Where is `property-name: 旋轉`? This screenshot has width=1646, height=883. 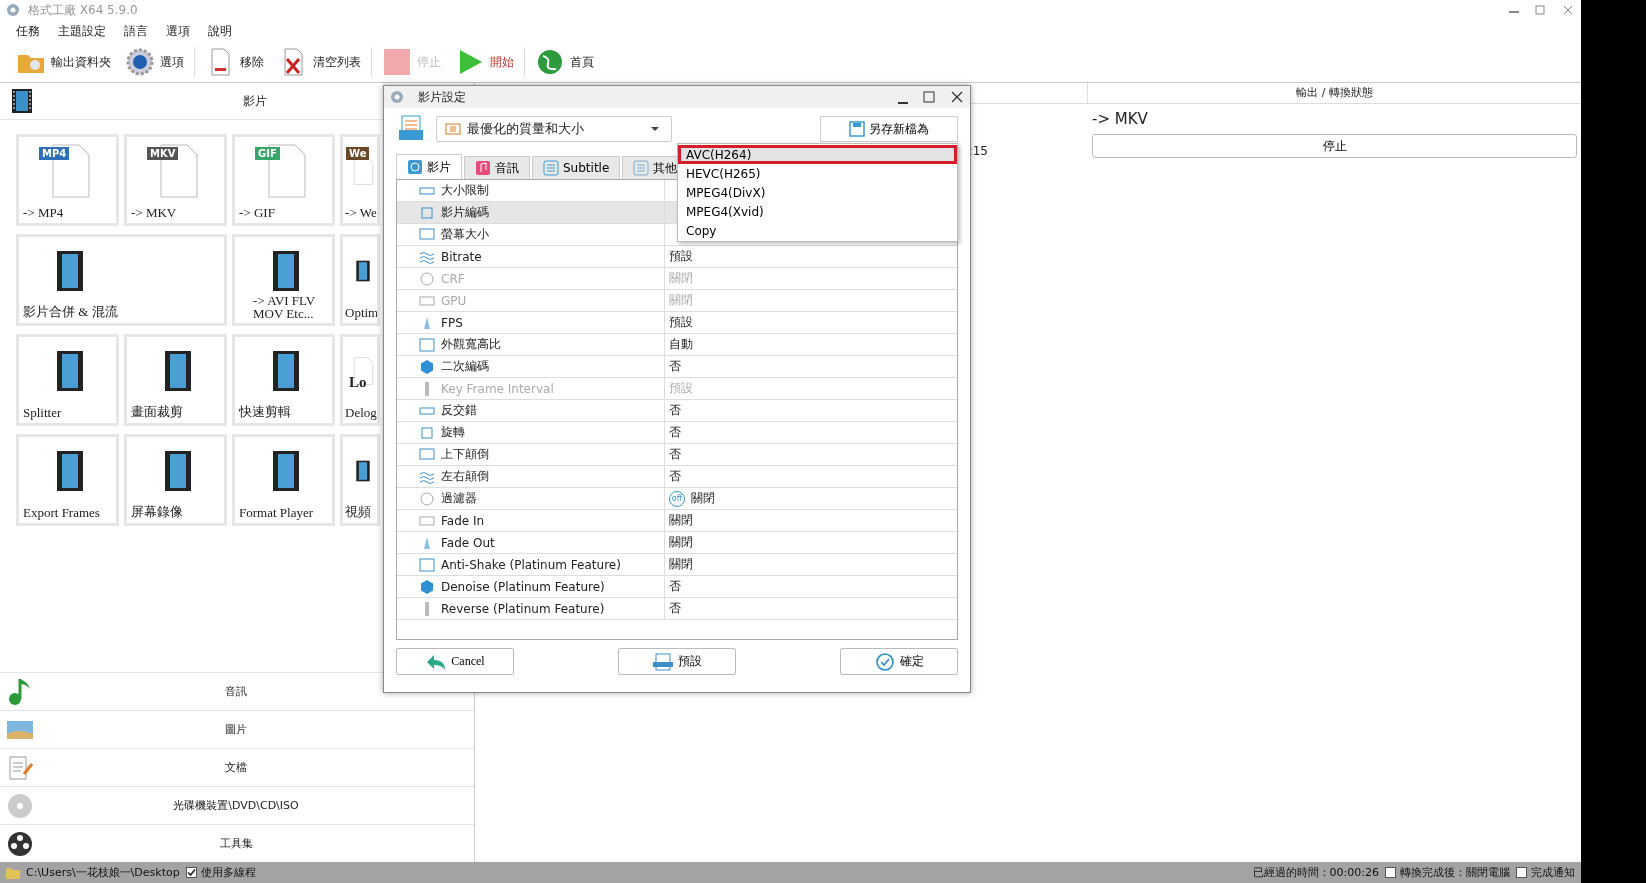 property-name: 旋轉 is located at coordinates (453, 432).